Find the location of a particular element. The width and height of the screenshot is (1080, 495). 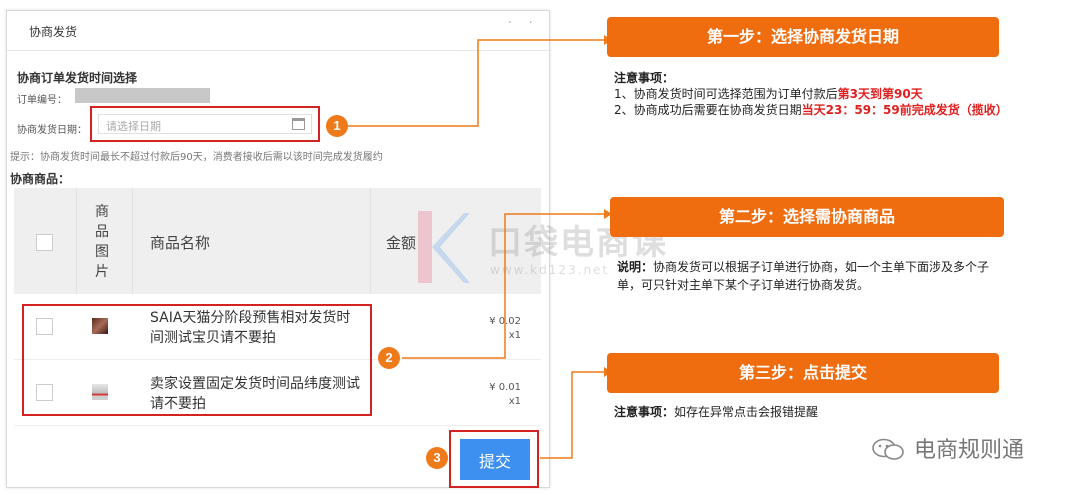

step-1-highlight-1: 第3天到第90天 is located at coordinates (880, 94).